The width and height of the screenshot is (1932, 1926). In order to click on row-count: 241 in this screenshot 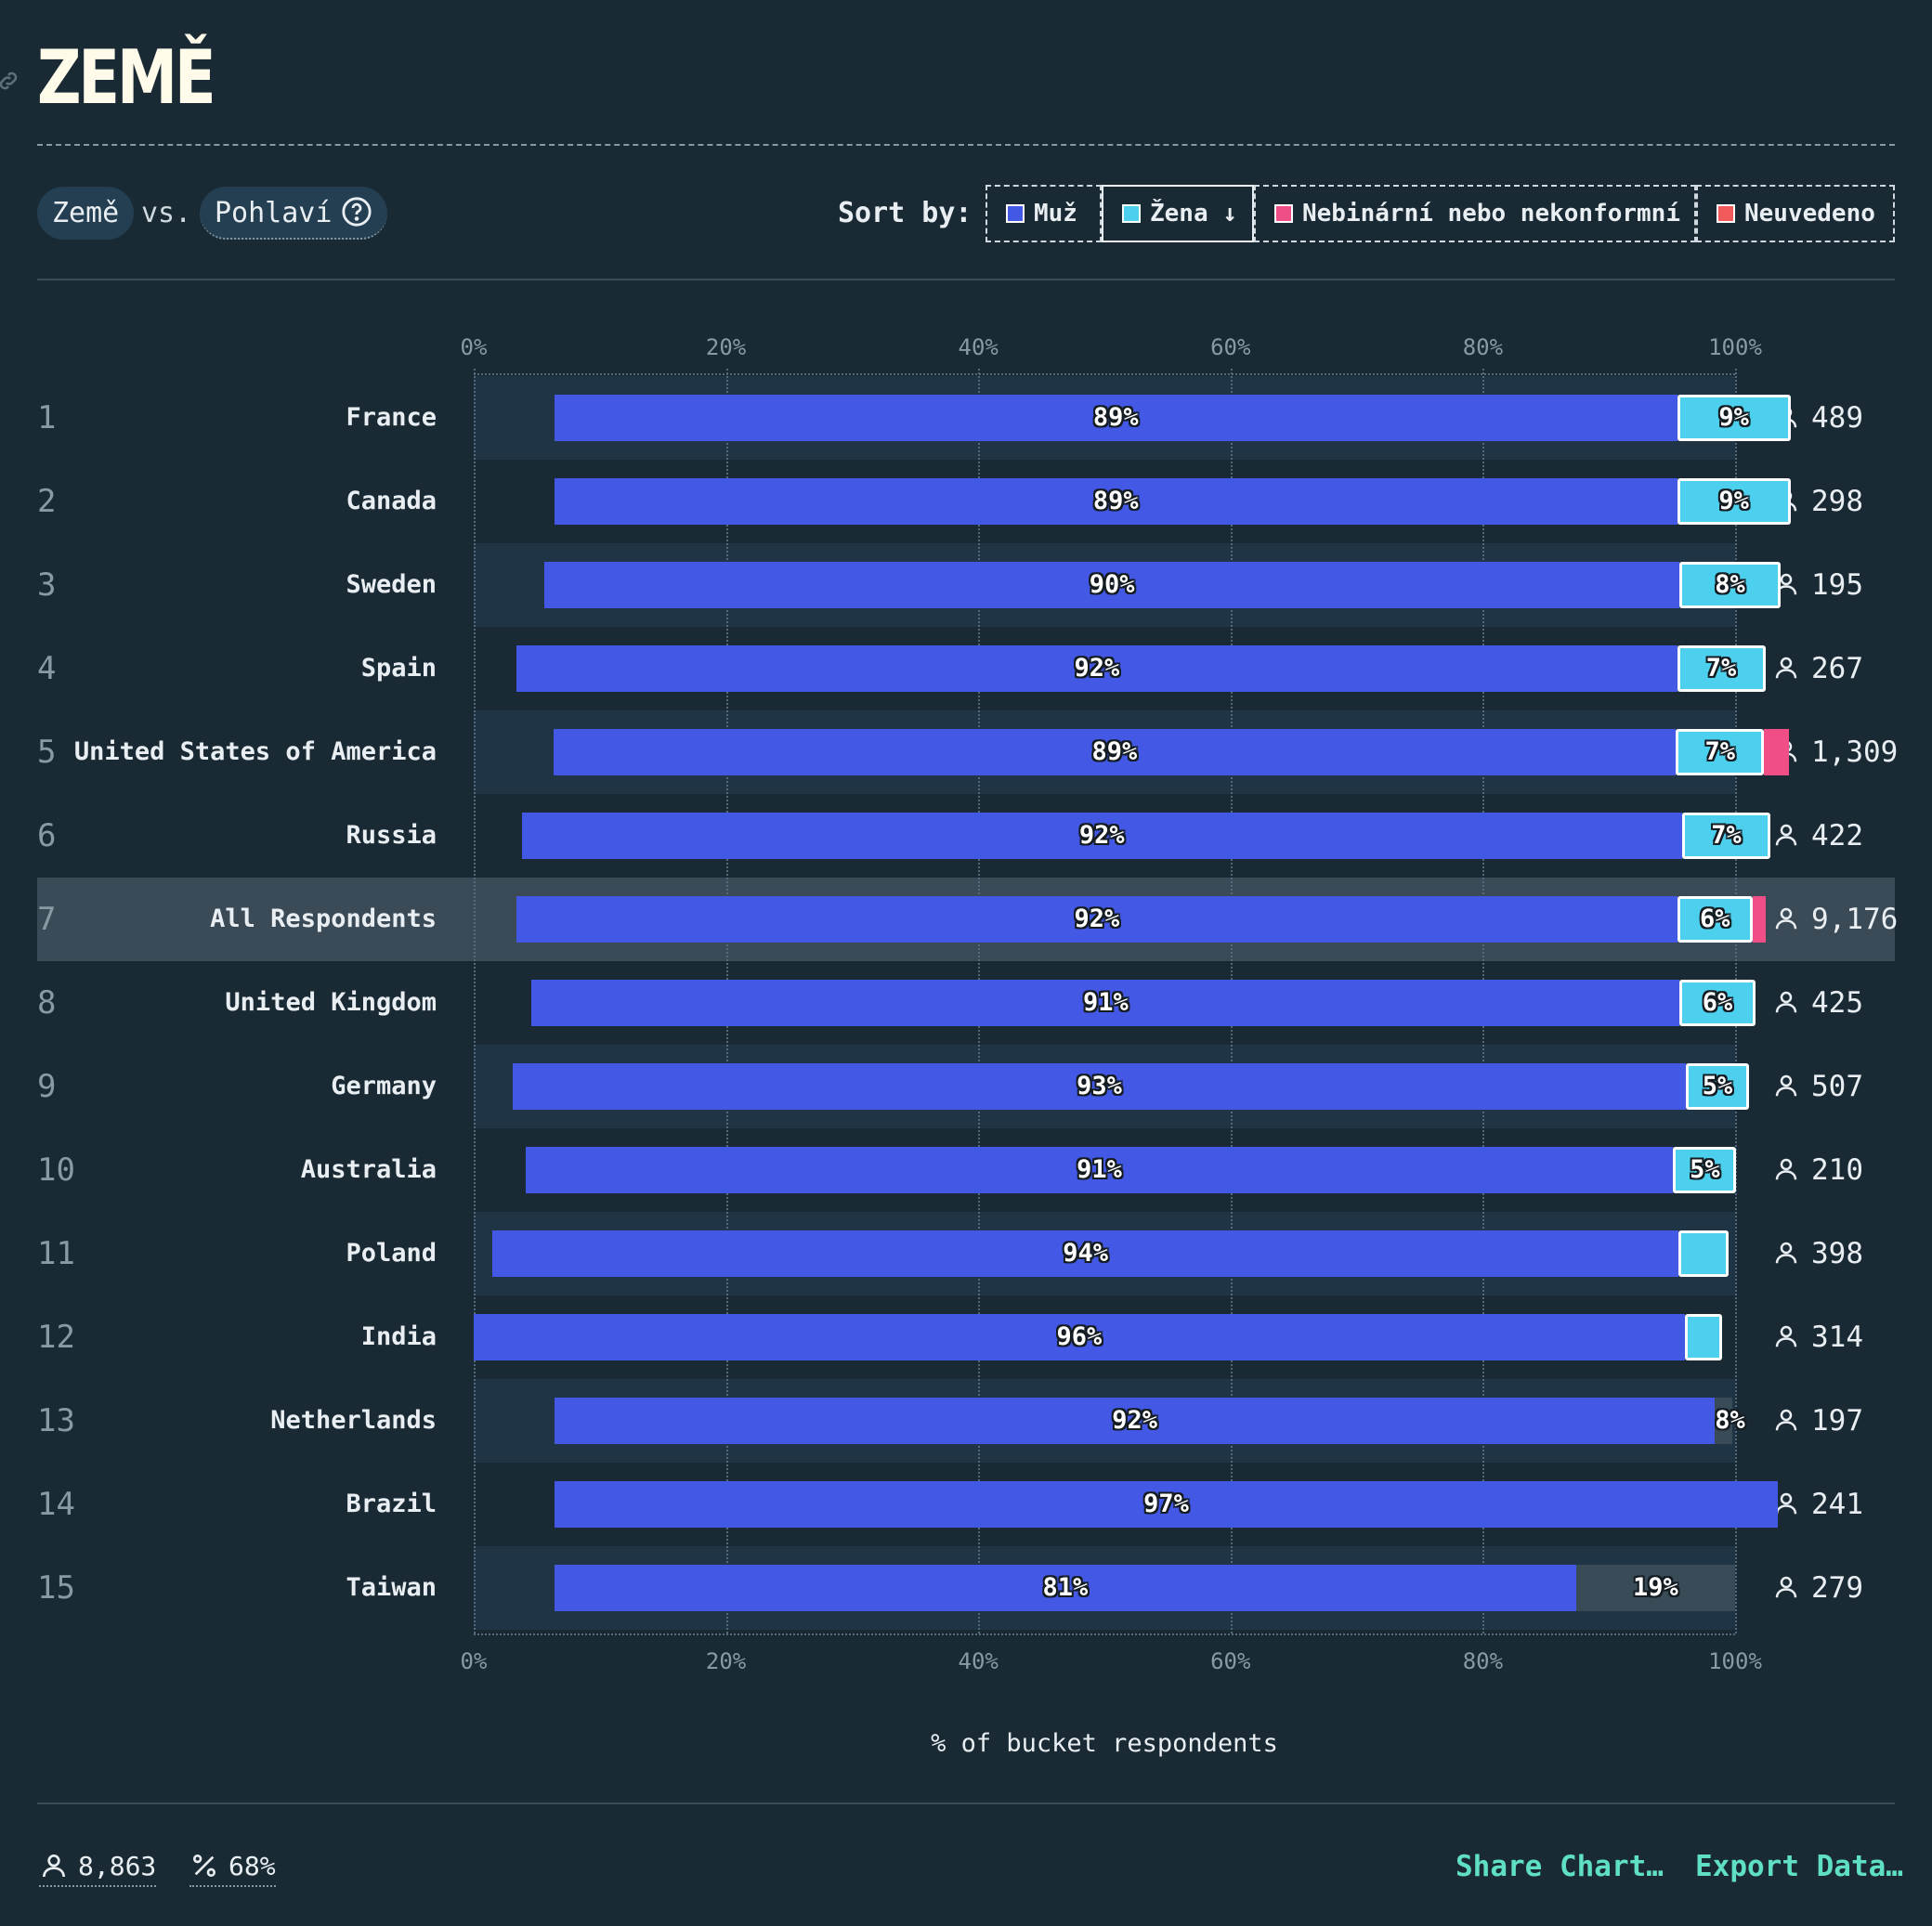, I will do `click(1817, 1504)`.